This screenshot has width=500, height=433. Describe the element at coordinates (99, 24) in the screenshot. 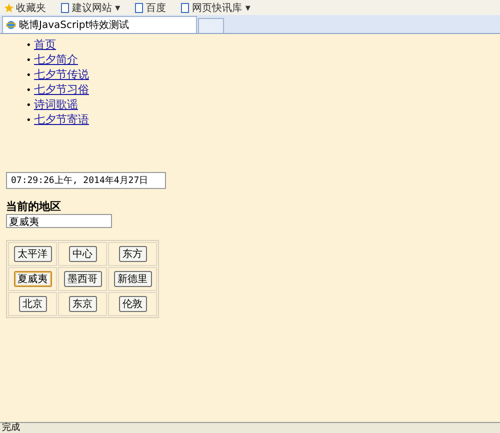

I see `browser-tab: 晓博JavaScript特效测试` at that location.